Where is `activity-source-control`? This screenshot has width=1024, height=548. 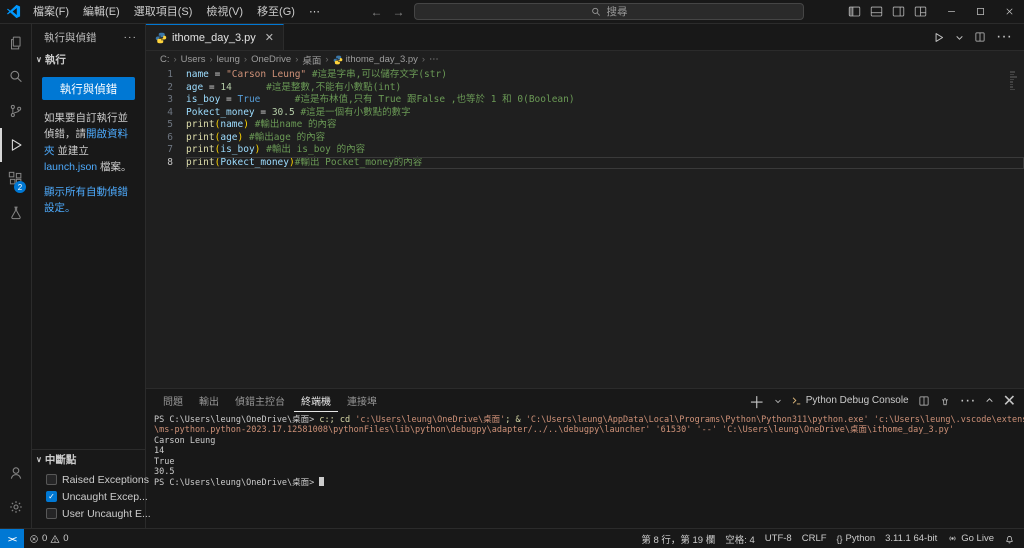 activity-source-control is located at coordinates (15, 111).